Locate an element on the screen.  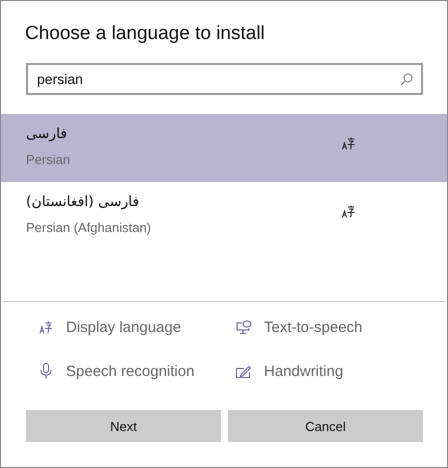
feature-label: Speech recognition is located at coordinates (130, 371).